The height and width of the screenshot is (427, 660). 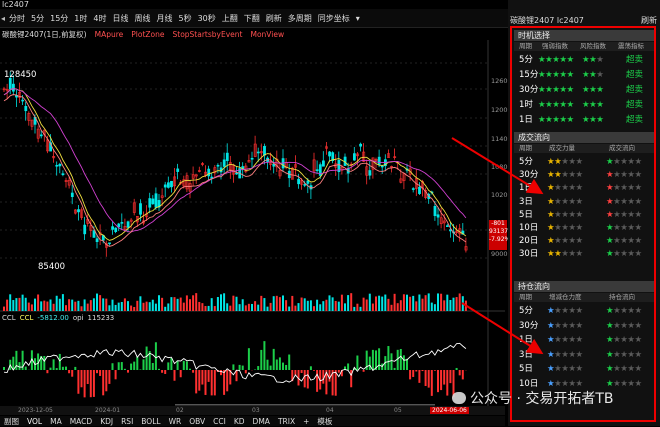 I want to click on subchart-tab: KDJ, so click(x=106, y=421).